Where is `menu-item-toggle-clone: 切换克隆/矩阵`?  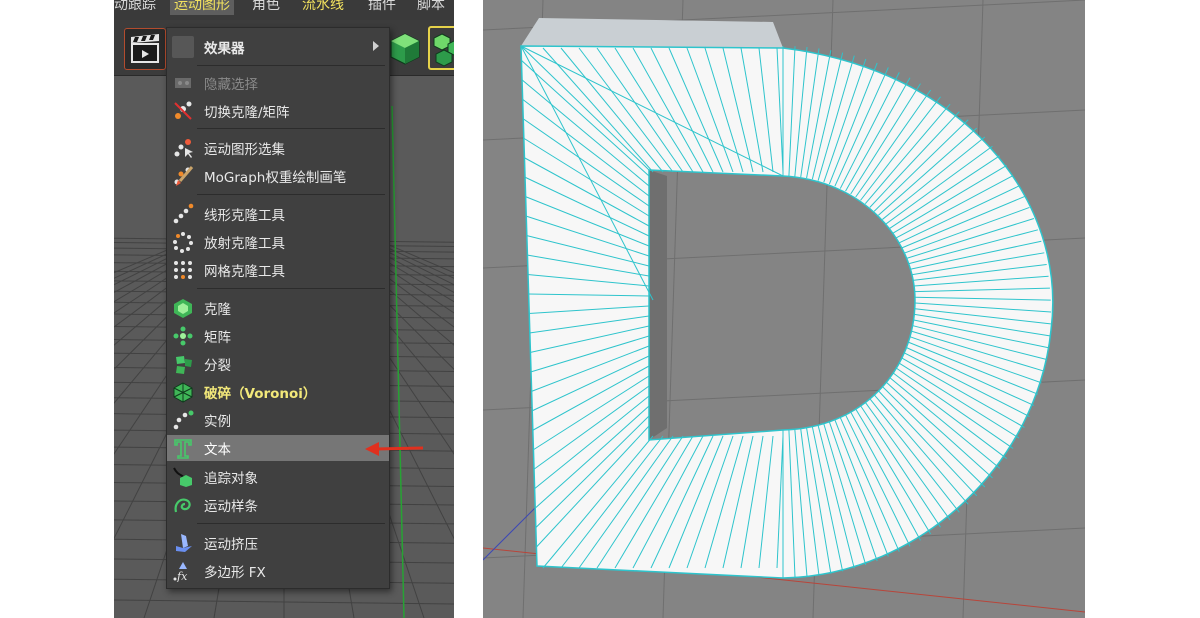
menu-item-toggle-clone: 切换克隆/矩阵 is located at coordinates (278, 111).